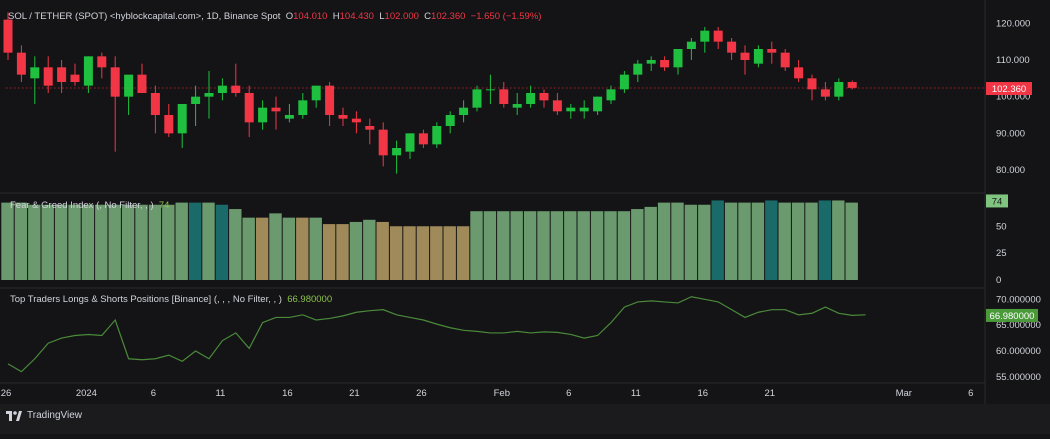  I want to click on traders-last-label: 66.980000, so click(1012, 316).